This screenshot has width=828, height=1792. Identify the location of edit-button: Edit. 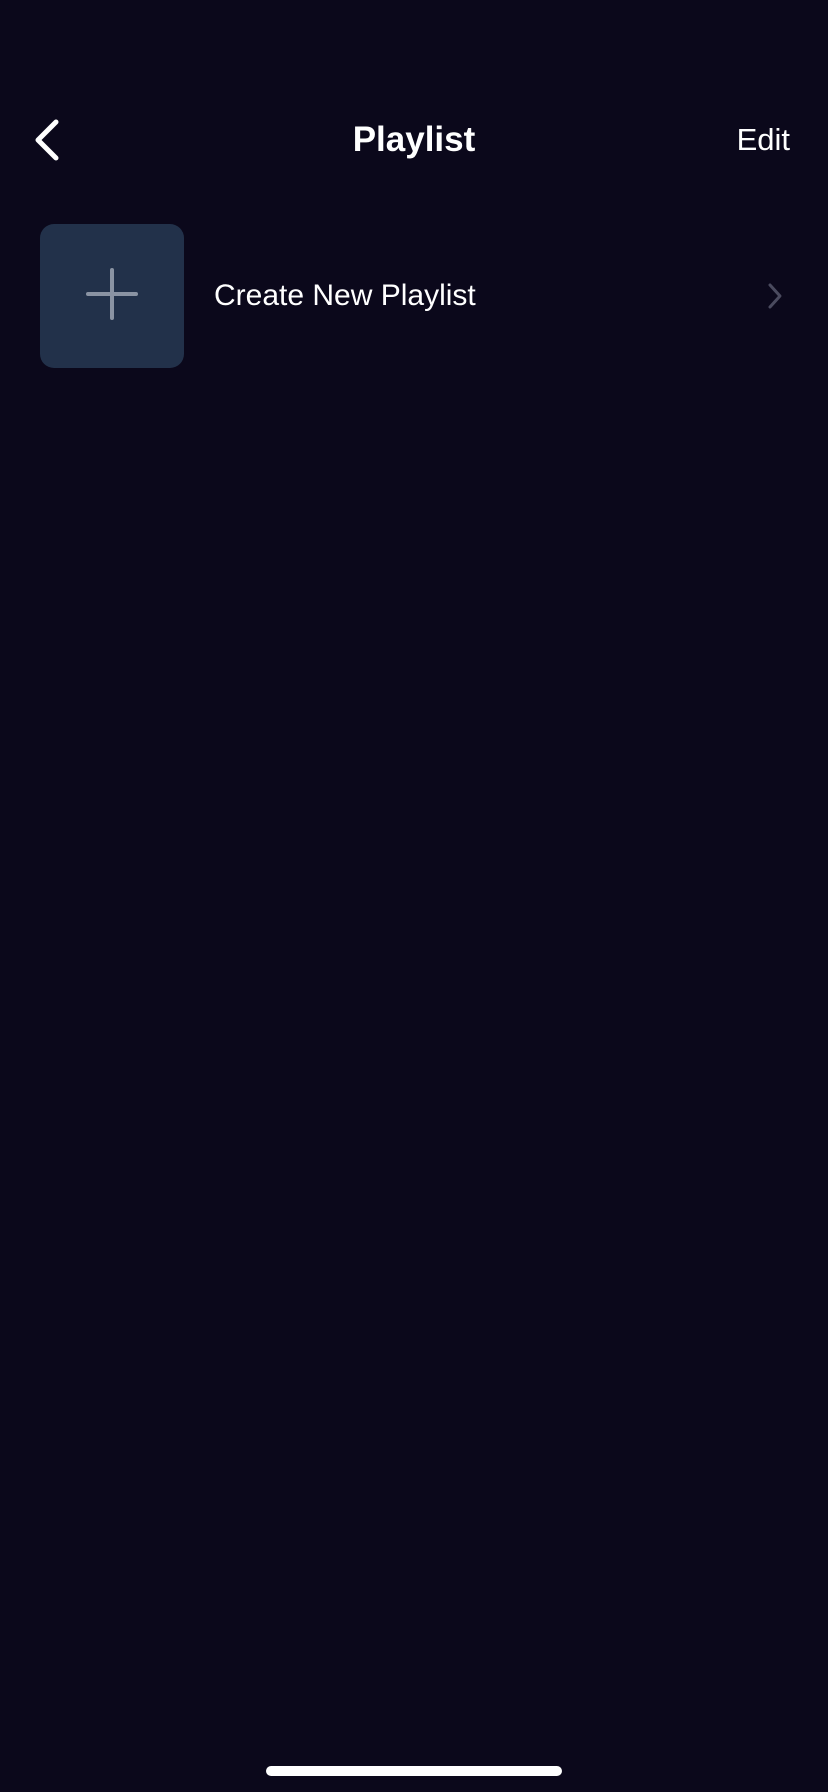
(763, 140).